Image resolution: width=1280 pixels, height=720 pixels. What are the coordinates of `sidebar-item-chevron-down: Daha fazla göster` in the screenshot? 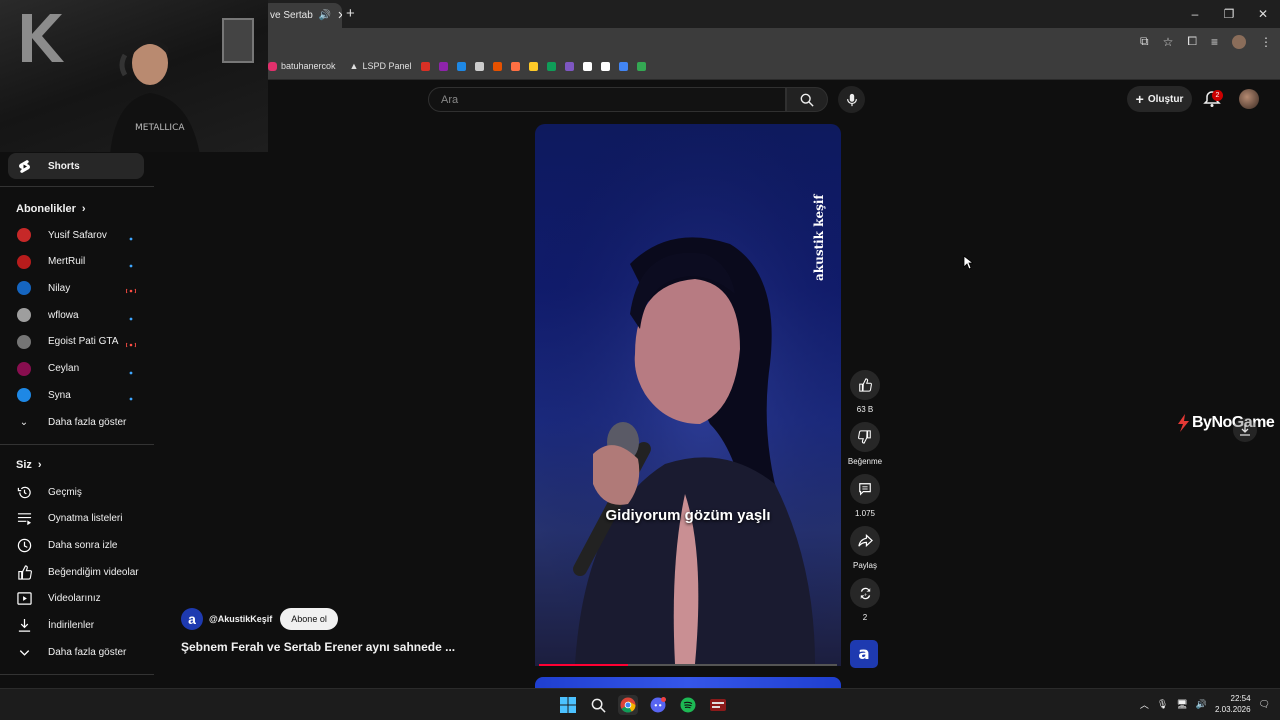 It's located at (76, 652).